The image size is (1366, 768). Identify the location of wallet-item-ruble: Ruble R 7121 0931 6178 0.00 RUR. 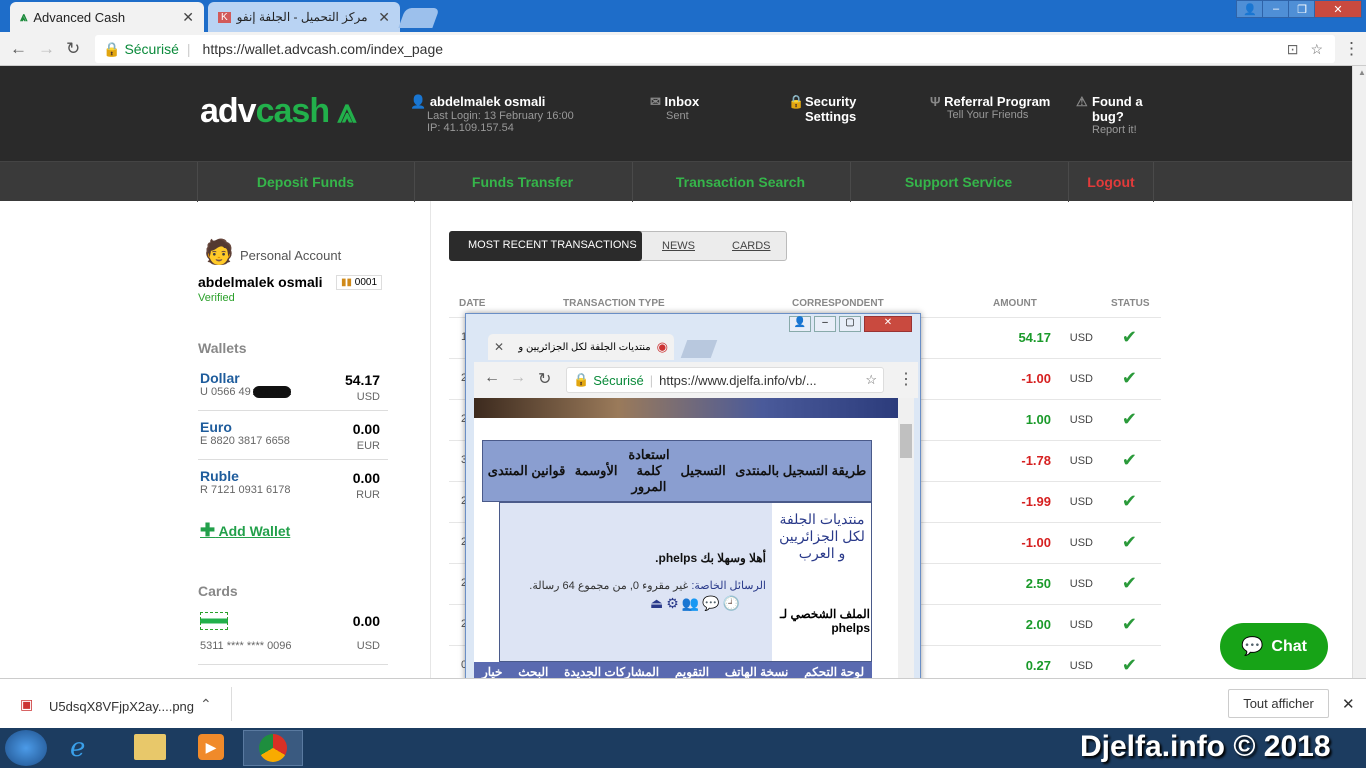
(293, 484).